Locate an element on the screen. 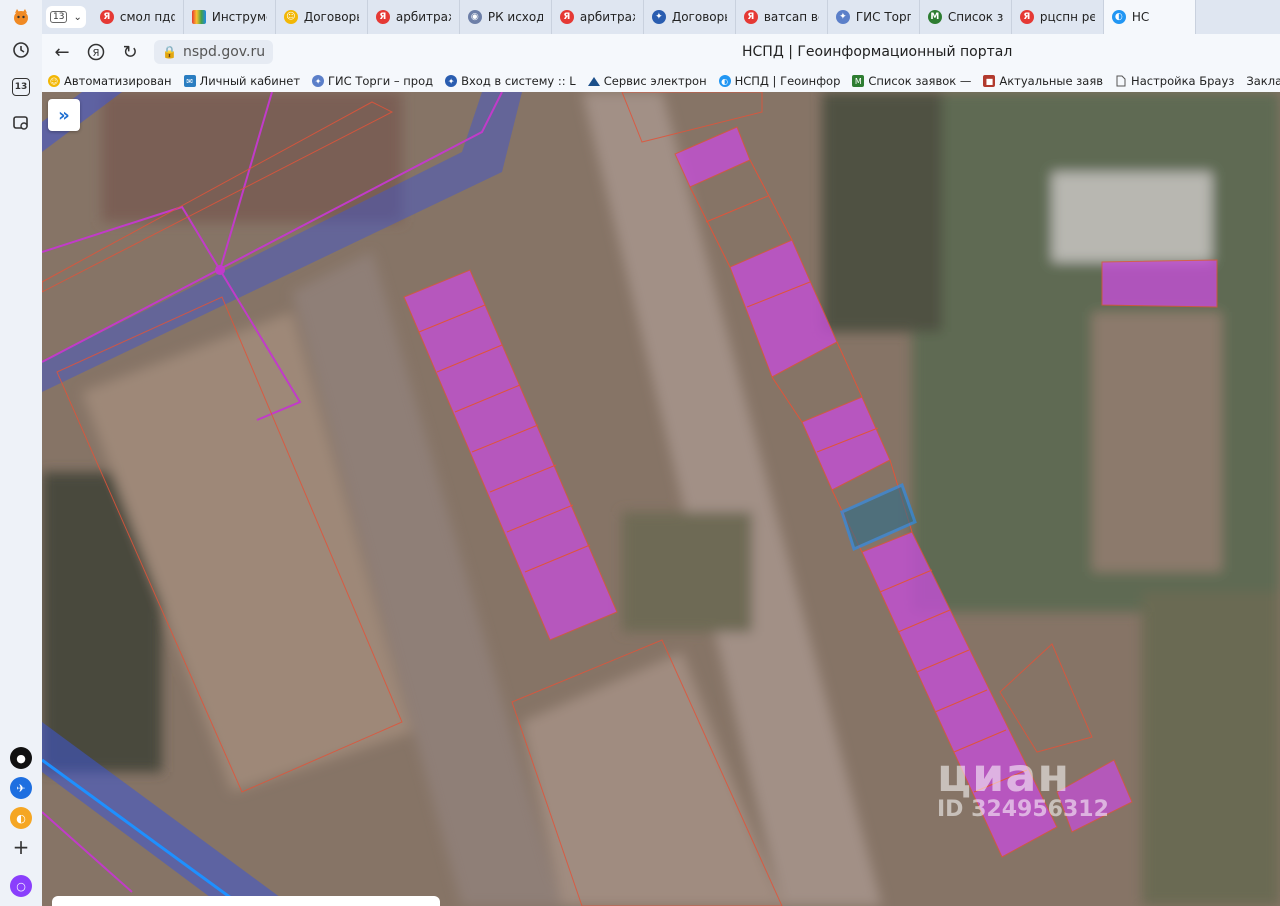 The height and width of the screenshot is (906, 1280). chrome-icon: ◉ is located at coordinates (474, 17).